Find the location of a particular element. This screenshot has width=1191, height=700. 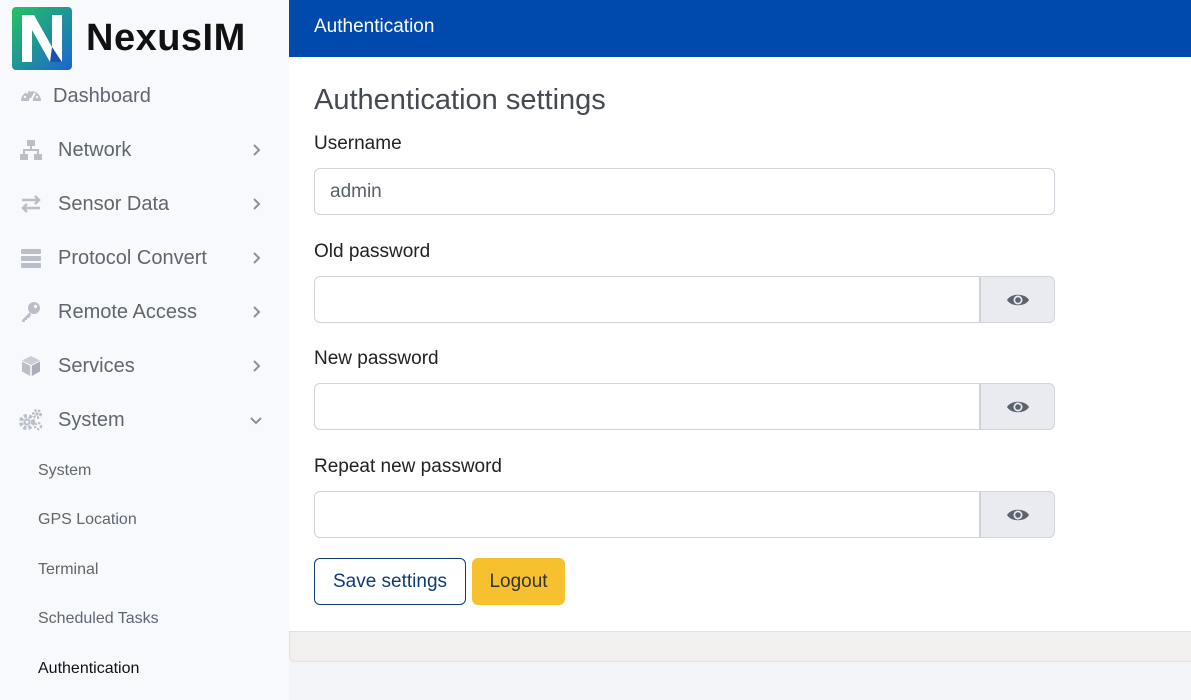

old-password-input is located at coordinates (647, 299).